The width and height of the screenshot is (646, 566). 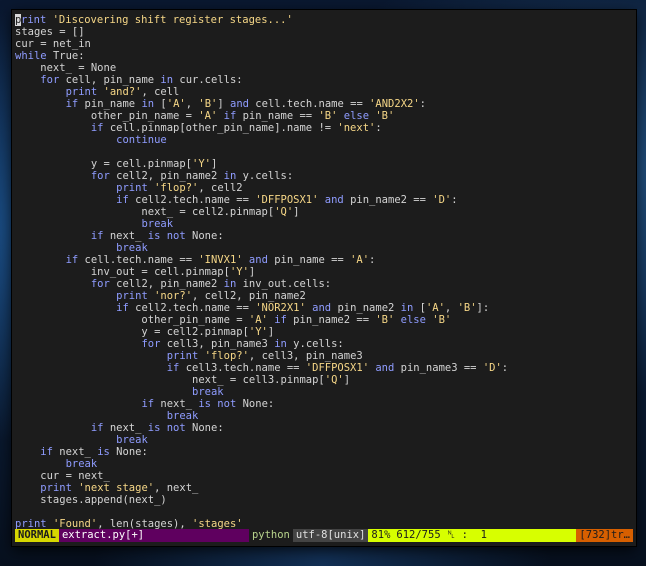 I want to click on code-line: next_ = cell2.pinmap['Q'], so click(x=325, y=212).